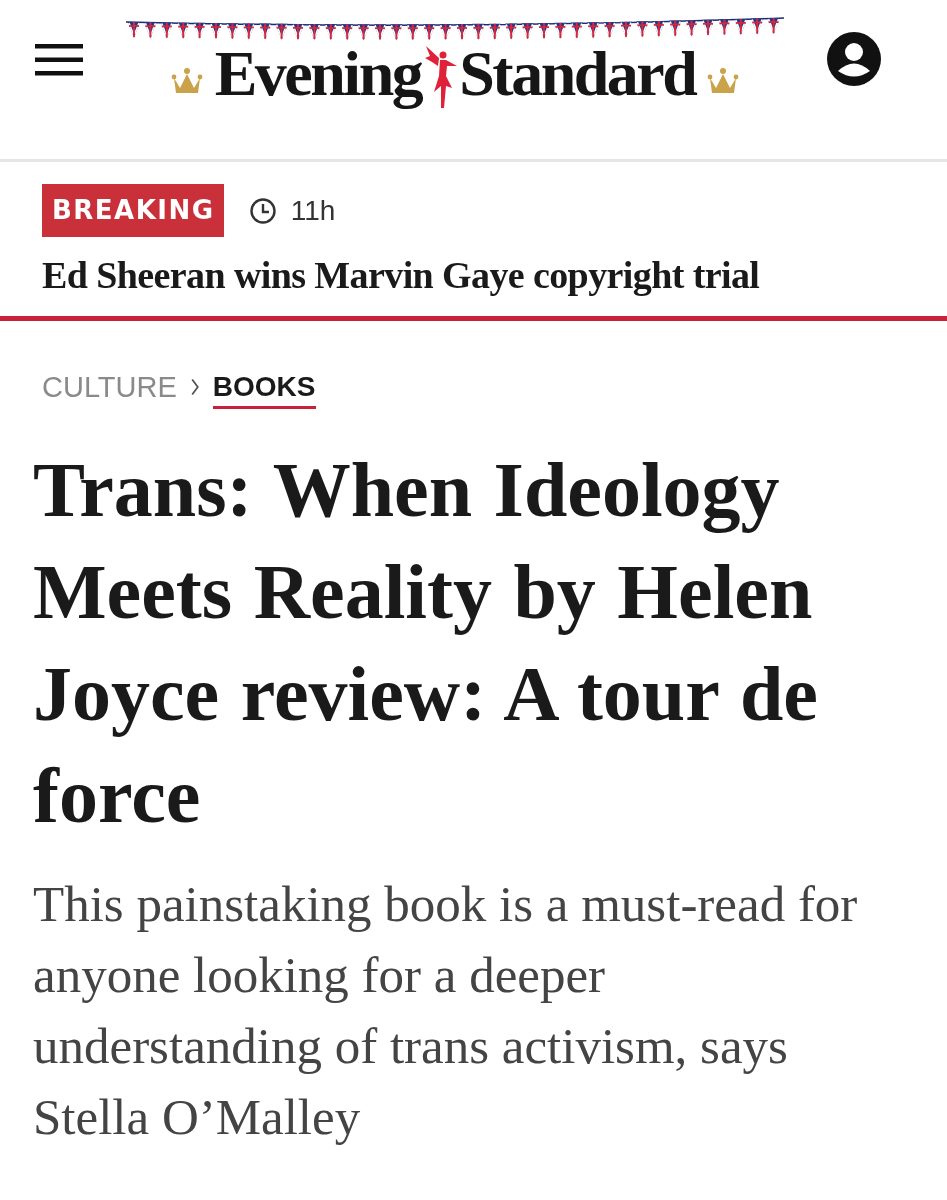 This screenshot has width=947, height=1200. I want to click on breaking-badge: BREAKING, so click(133, 210).